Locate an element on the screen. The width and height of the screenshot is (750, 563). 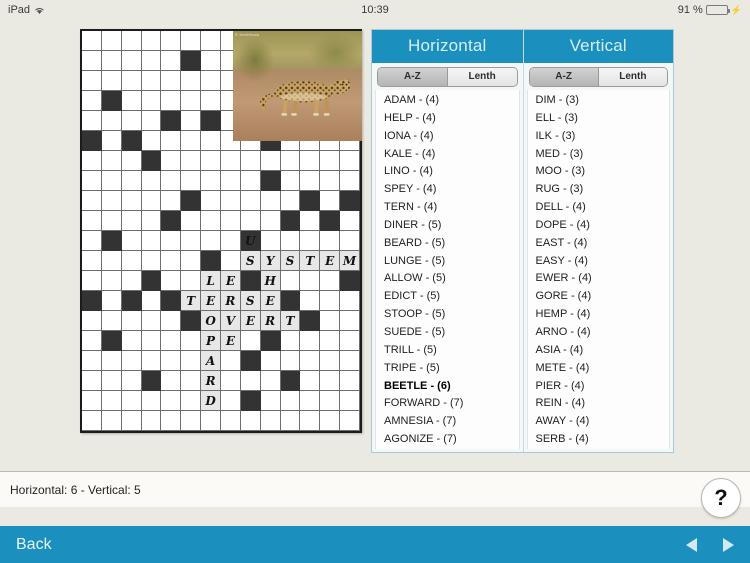
horizontal-sort-az-tab: A-Z is located at coordinates (413, 77).